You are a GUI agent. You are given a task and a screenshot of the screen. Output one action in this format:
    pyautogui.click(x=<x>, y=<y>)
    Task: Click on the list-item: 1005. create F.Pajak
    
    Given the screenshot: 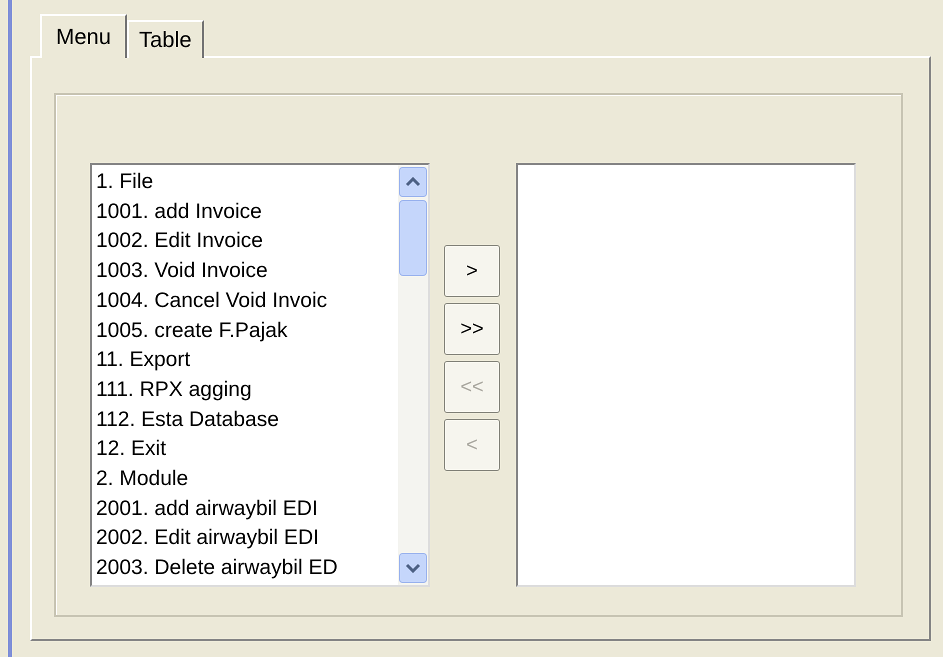 What is the action you would take?
    pyautogui.click(x=245, y=331)
    